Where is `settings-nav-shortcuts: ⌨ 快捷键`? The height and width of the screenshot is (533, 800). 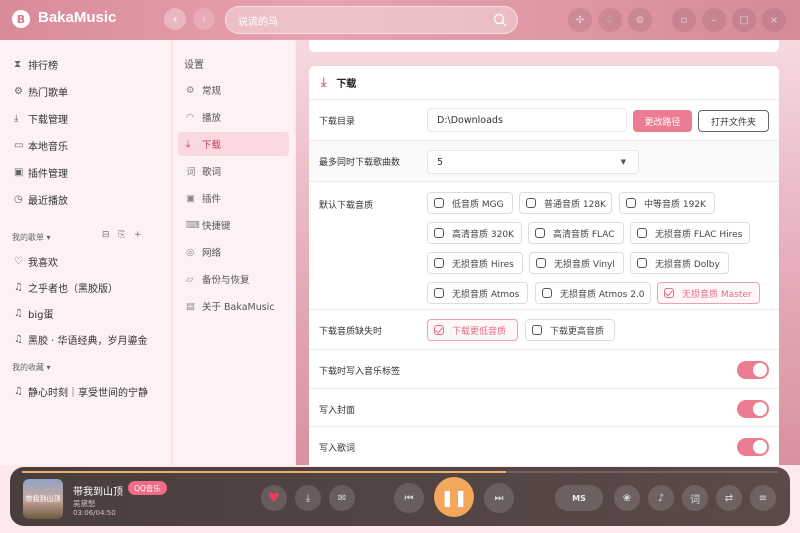 settings-nav-shortcuts: ⌨ 快捷键 is located at coordinates (233, 225).